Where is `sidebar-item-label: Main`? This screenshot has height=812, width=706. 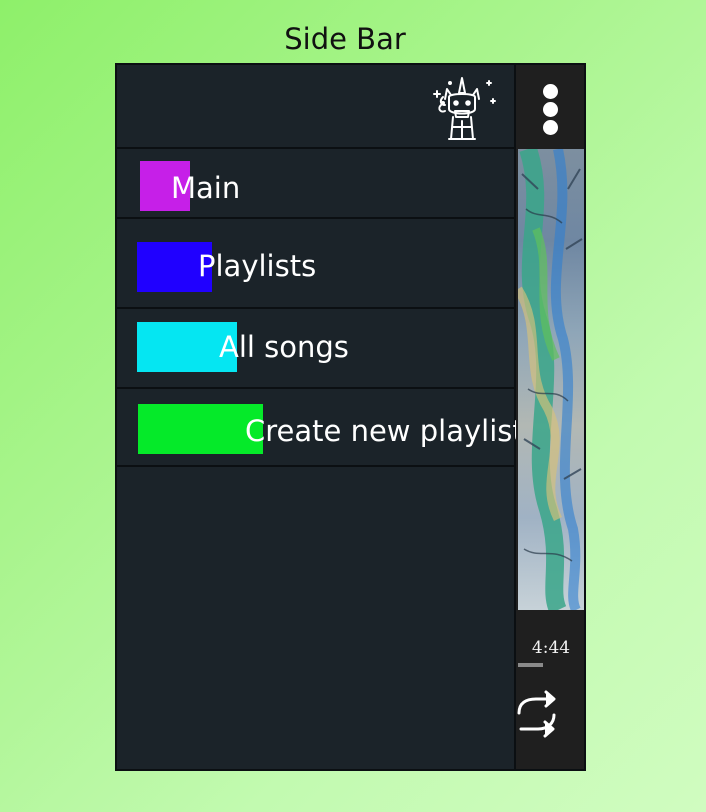
sidebar-item-label: Main is located at coordinates (206, 188).